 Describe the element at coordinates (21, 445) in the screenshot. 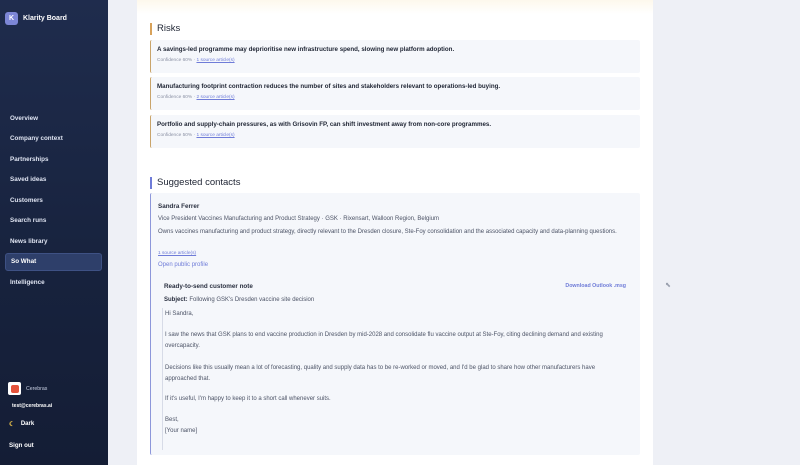

I see `sign-out-button: Sign out` at that location.